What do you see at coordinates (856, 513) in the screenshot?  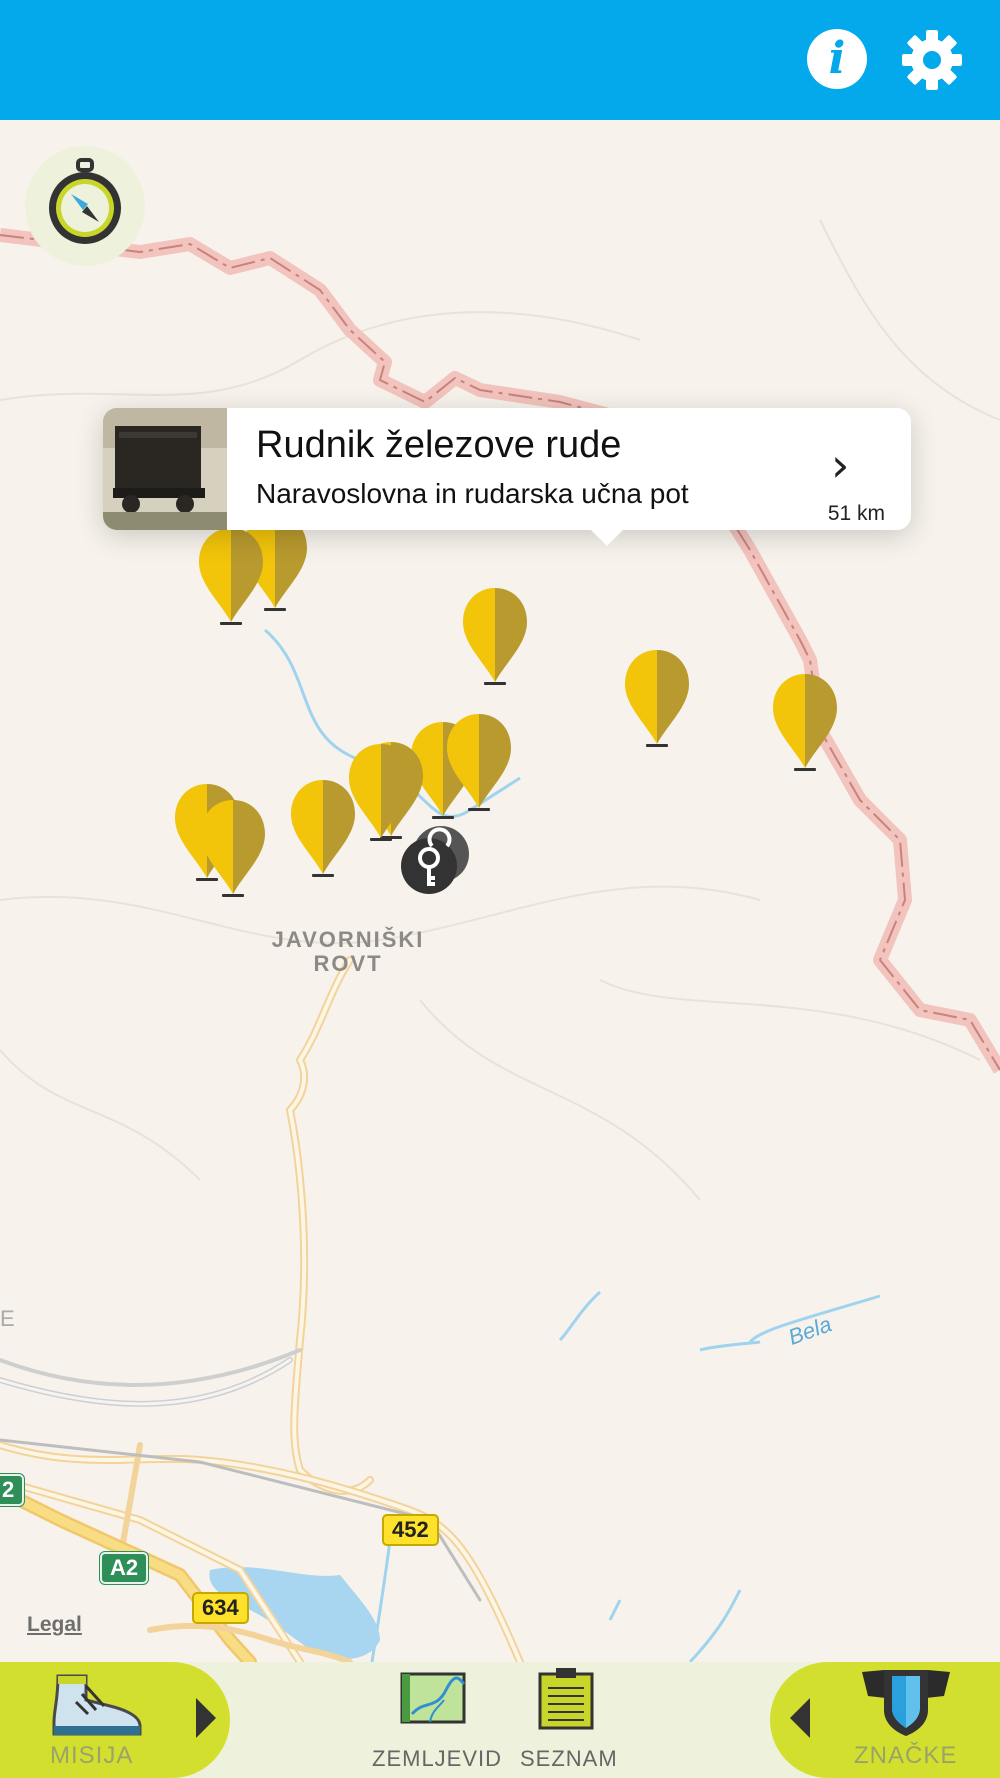 I see `poi-distance: 51 km` at bounding box center [856, 513].